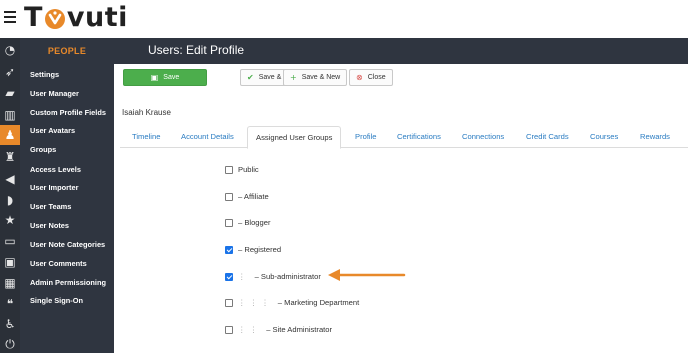 The width and height of the screenshot is (688, 353). I want to click on save-button-label: Save, so click(171, 77).